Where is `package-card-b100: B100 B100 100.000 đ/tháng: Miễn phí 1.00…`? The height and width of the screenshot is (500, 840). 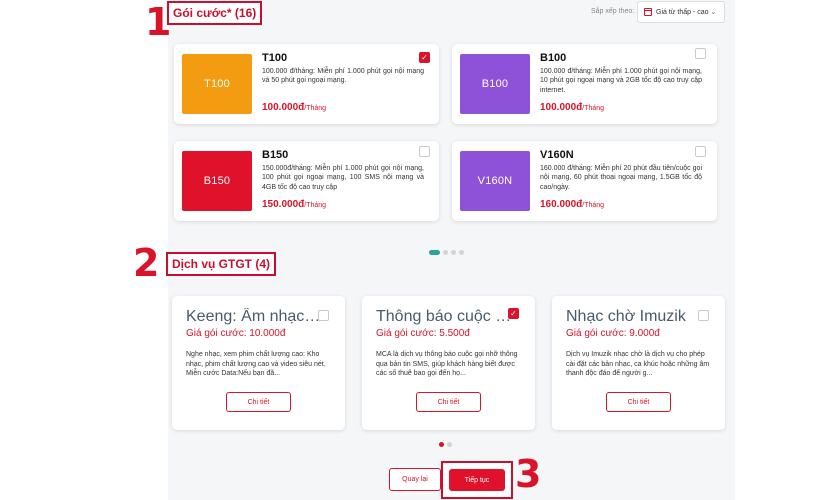 package-card-b100: B100 B100 100.000 đ/tháng: Miễn phí 1.00… is located at coordinates (584, 84).